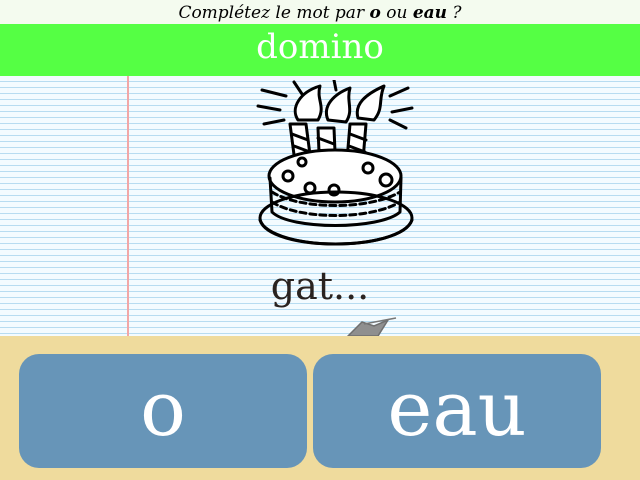  What do you see at coordinates (274, 13) in the screenshot?
I see `instruction-prefix: Complétez le mot par` at bounding box center [274, 13].